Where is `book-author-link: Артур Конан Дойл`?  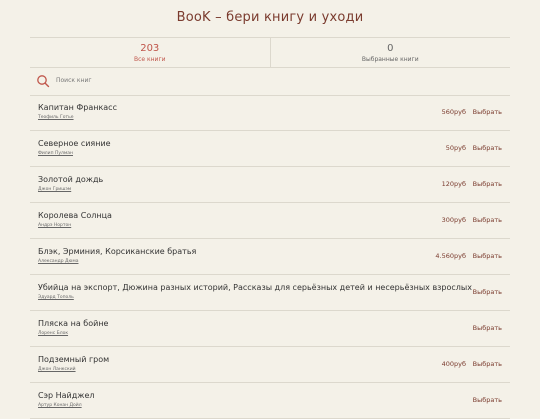 book-author-link: Артур Конан Дойл is located at coordinates (60, 405).